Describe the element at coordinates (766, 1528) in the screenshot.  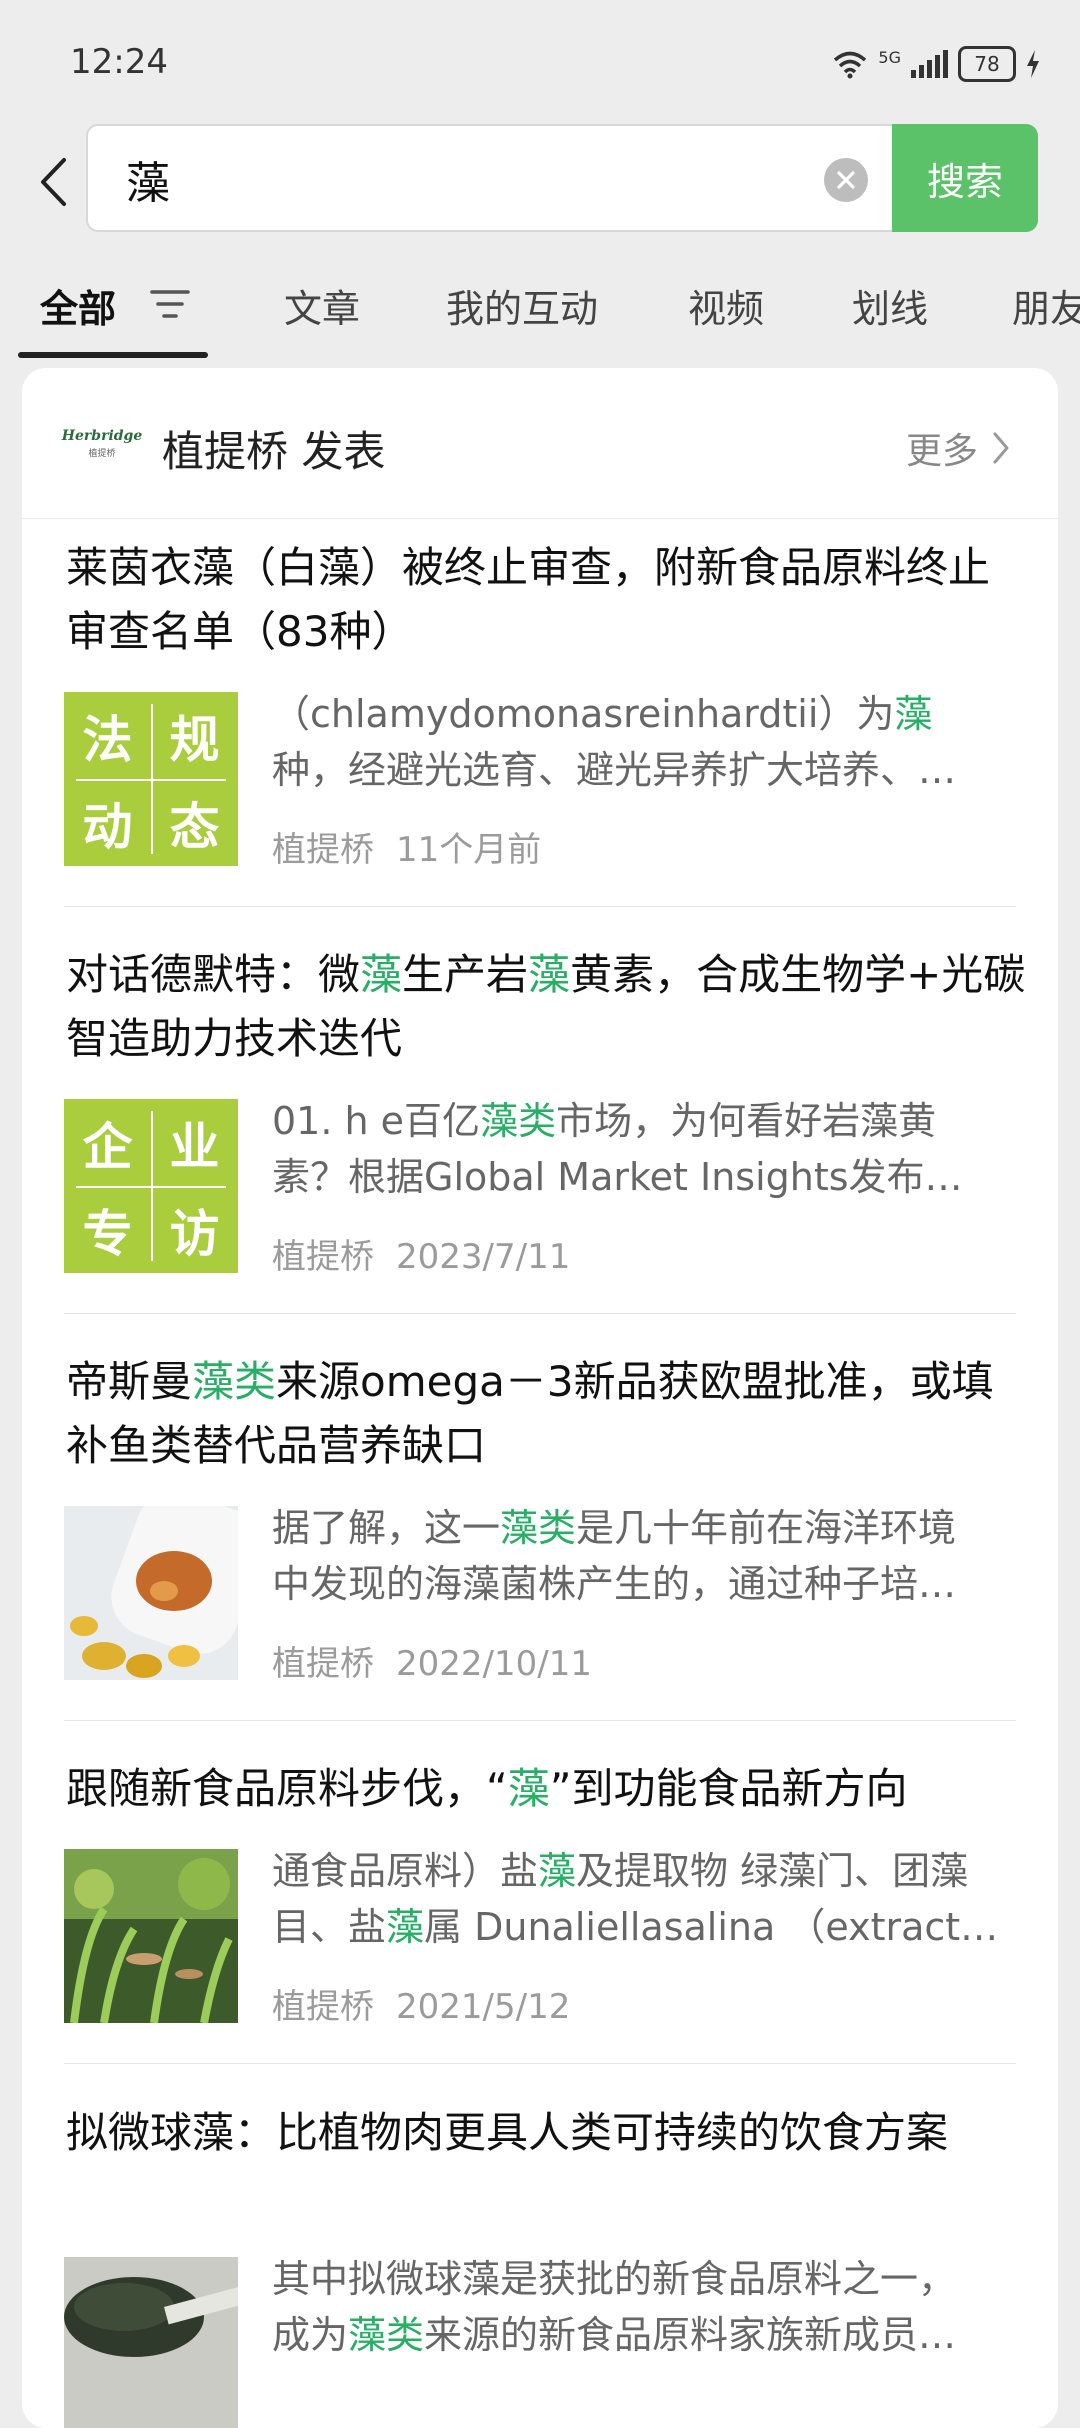
I see `text-run: 是几十年前在海洋环境` at that location.